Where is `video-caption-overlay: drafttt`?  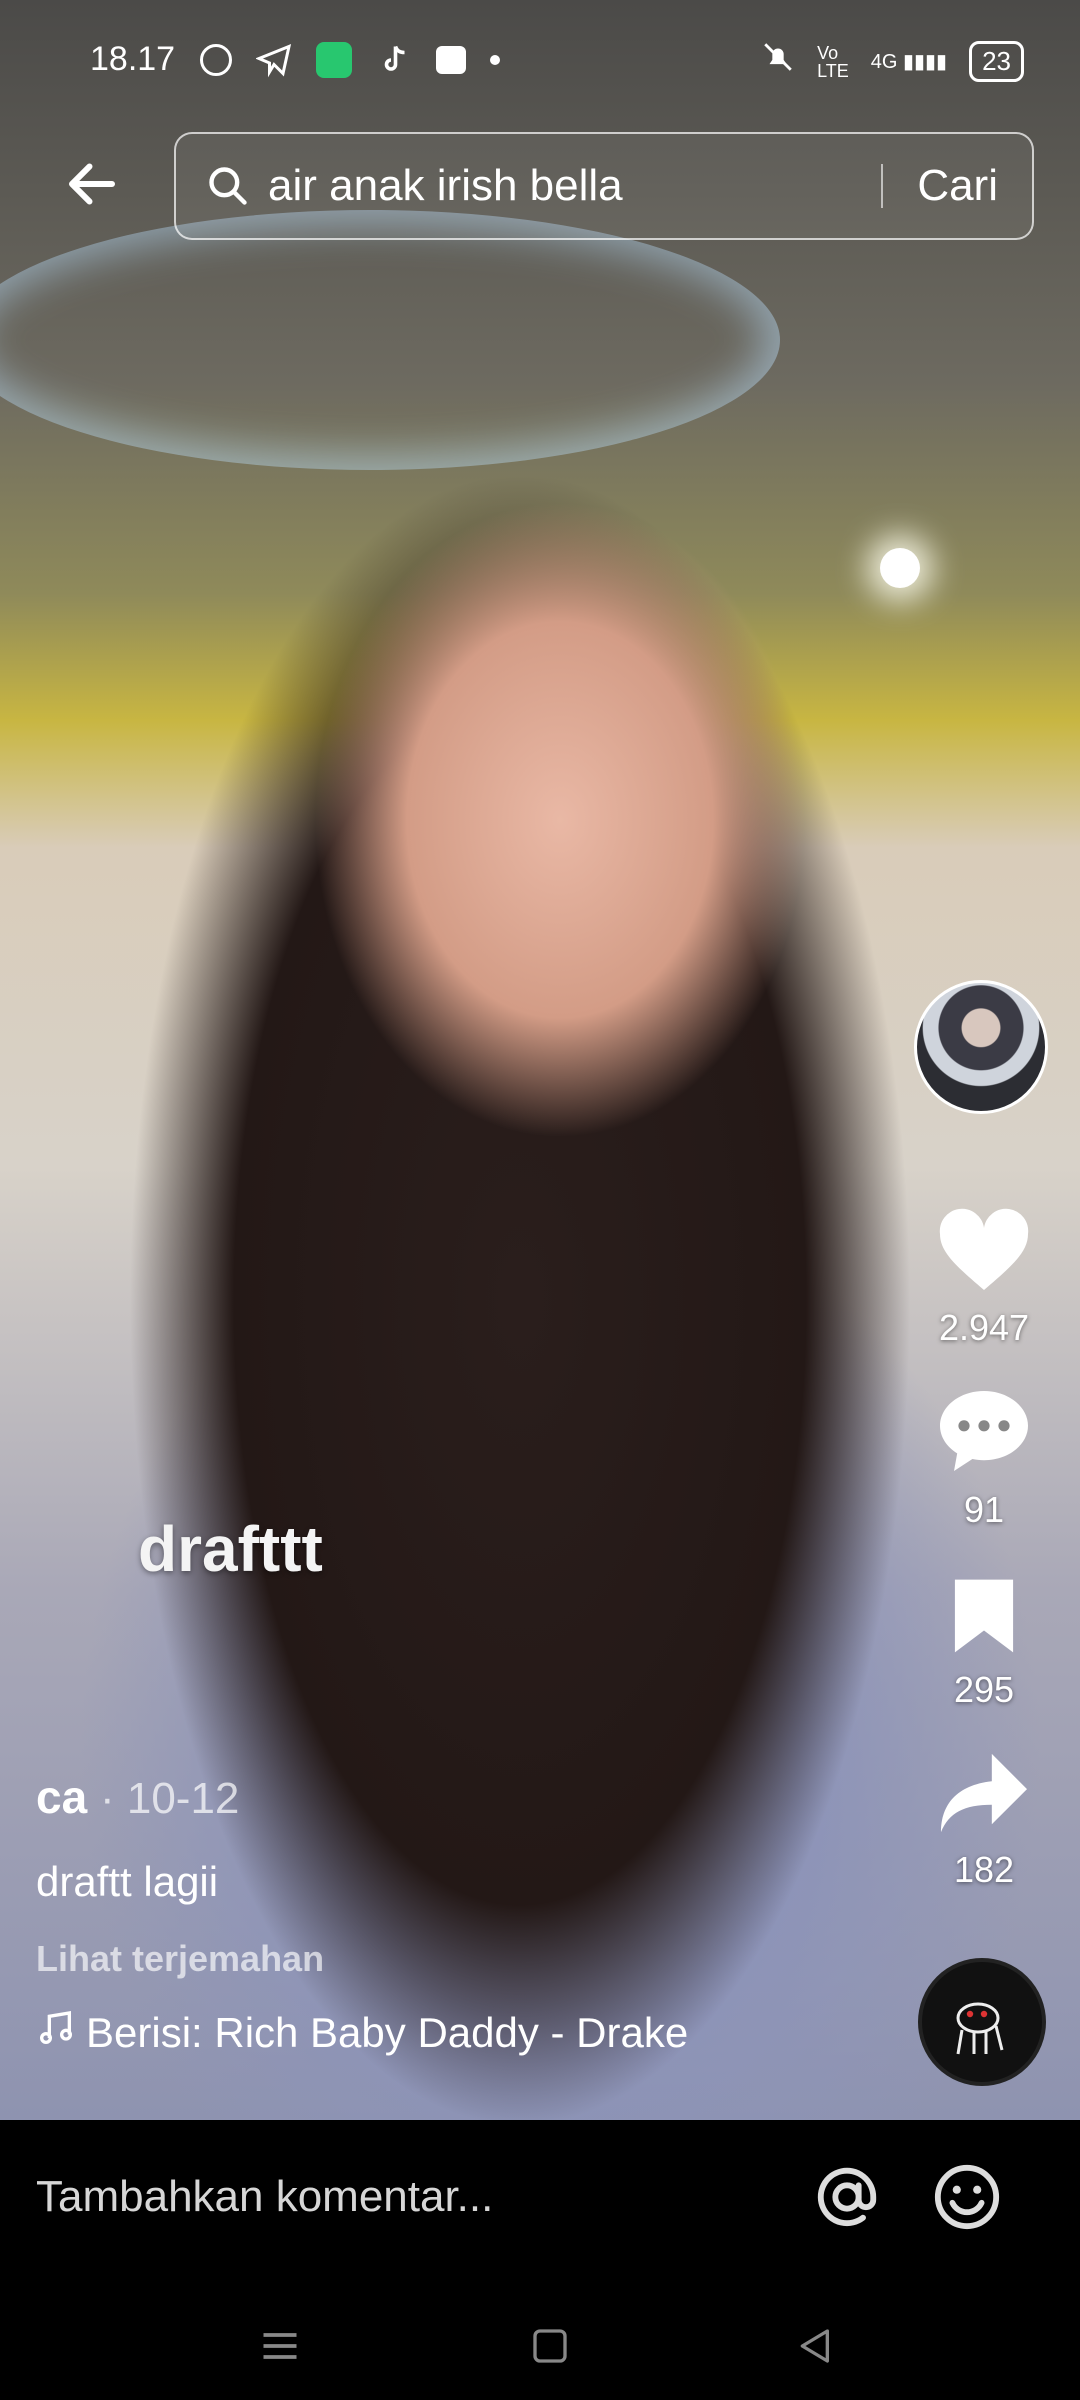 video-caption-overlay: drafttt is located at coordinates (230, 1549).